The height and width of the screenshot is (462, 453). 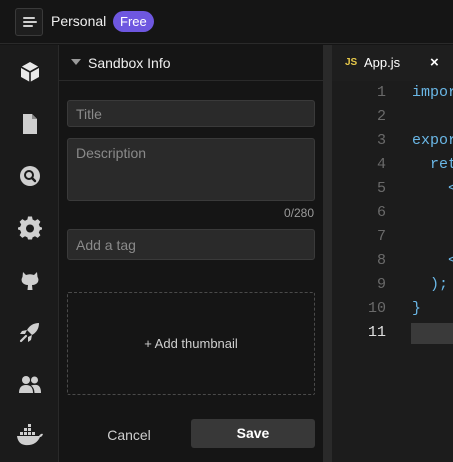 What do you see at coordinates (381, 140) in the screenshot?
I see `line-number: 3` at bounding box center [381, 140].